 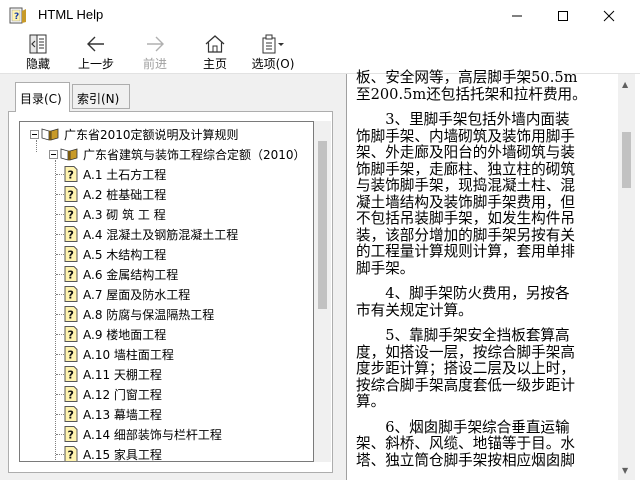 I want to click on scroll-down-icon: ▼, so click(x=625, y=470).